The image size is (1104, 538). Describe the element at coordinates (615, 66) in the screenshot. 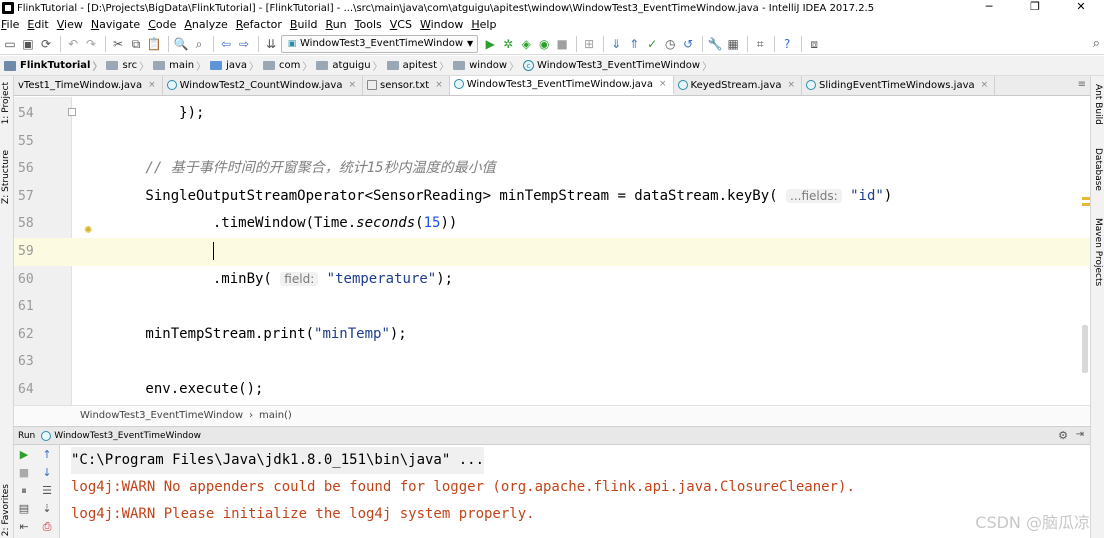

I see `breadcrumb-class: c WindowTest3_EventTimeWindow` at that location.